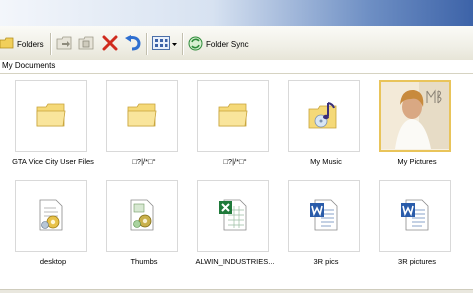  I want to click on folders-button: Folders, so click(22, 44).